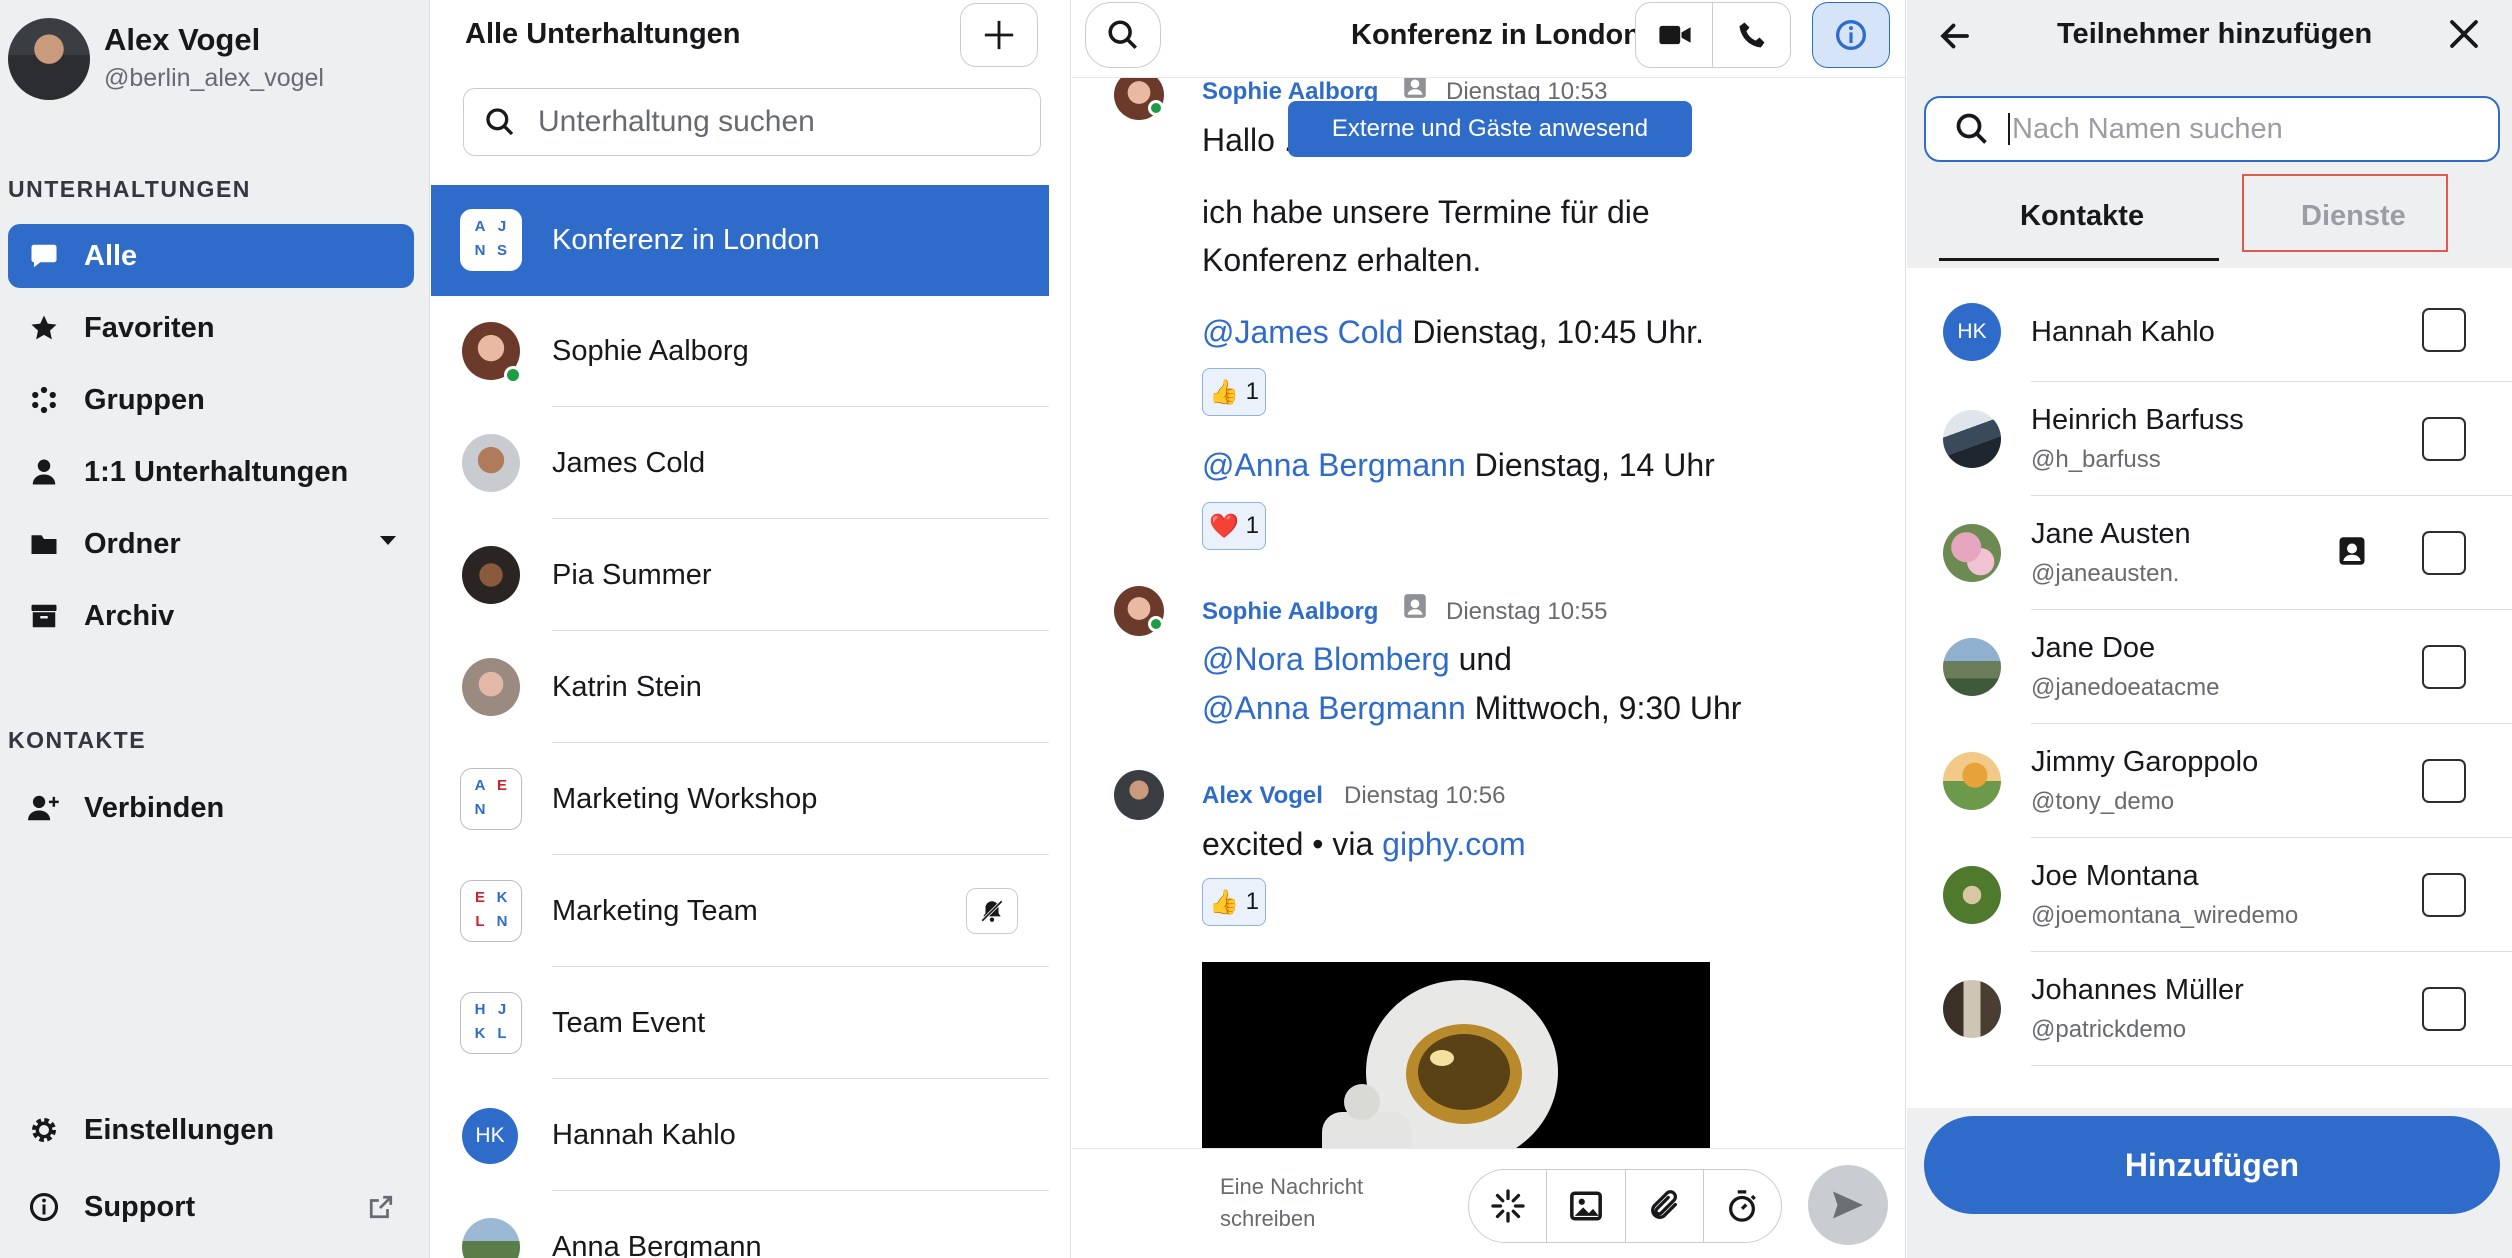 This screenshot has width=2512, height=1258. Describe the element at coordinates (1234, 526) in the screenshot. I see `reaction-heart: ❤️ 1` at that location.